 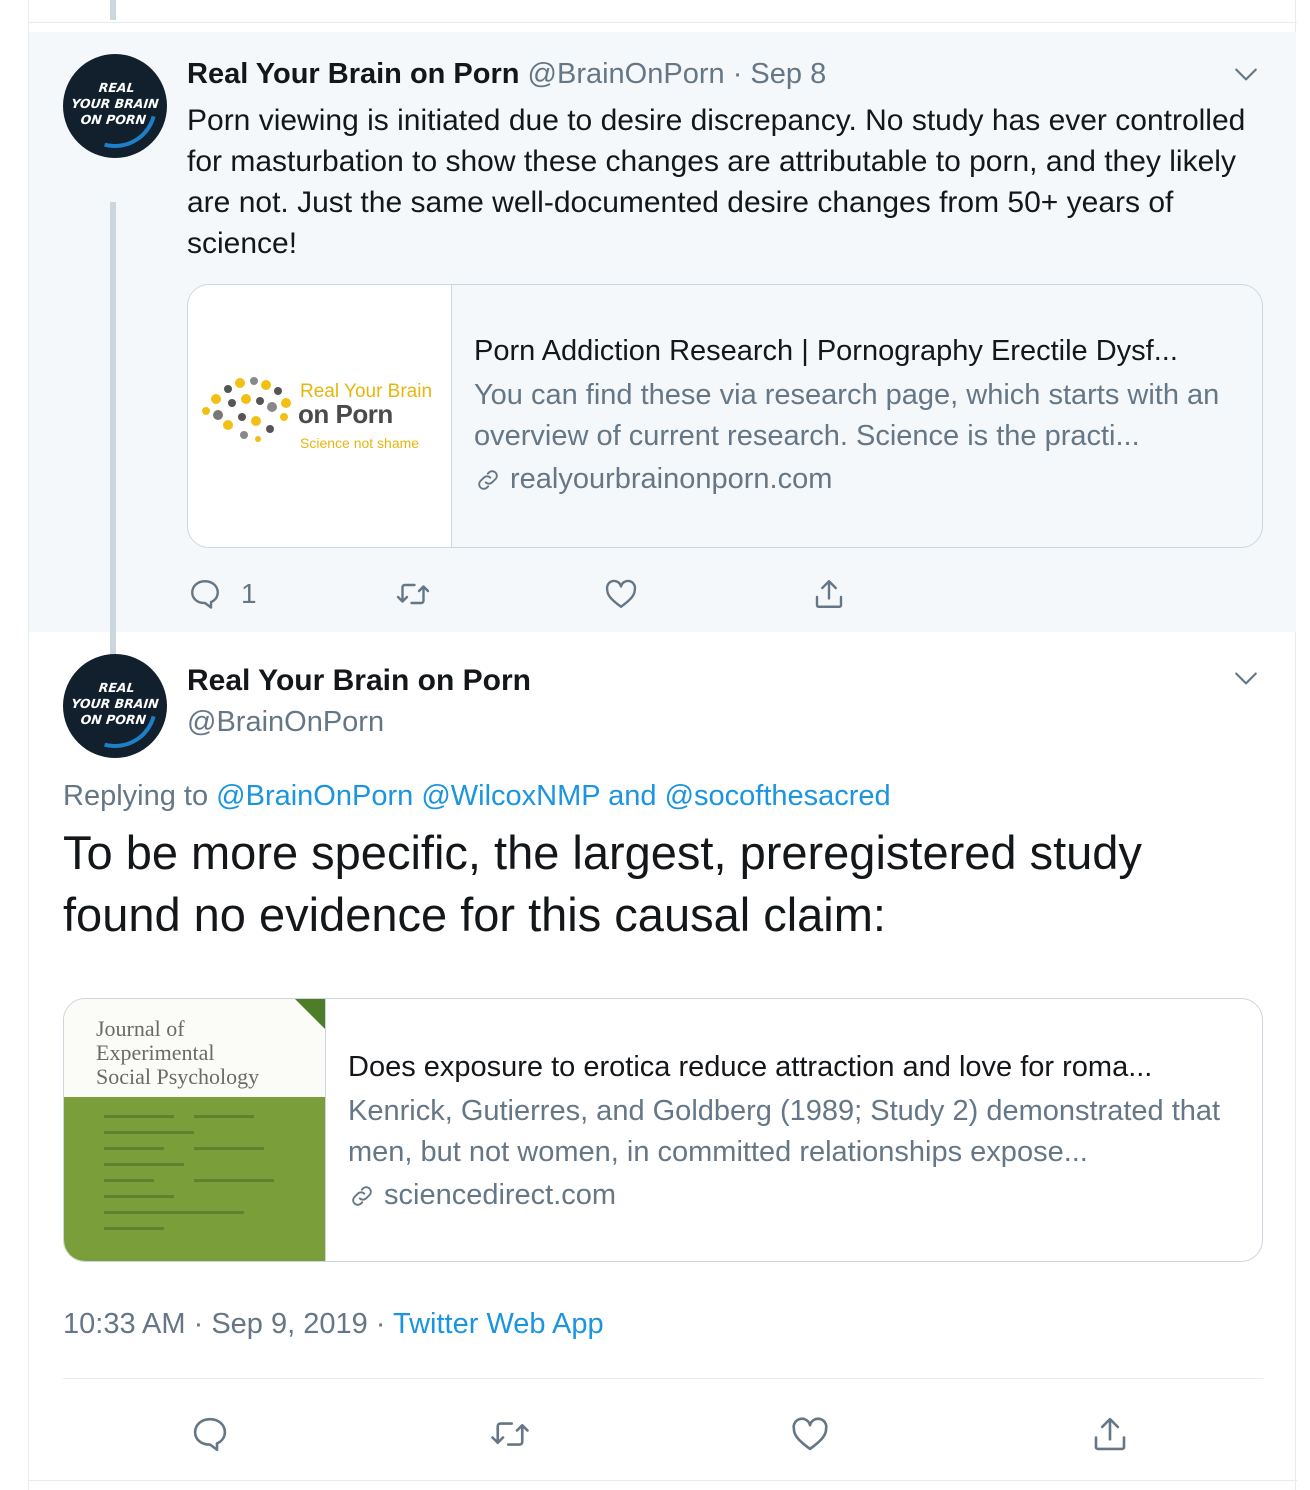 I want to click on tweet-timestamp: 10:33 AM · Sep 9, 2019 · Twitter Web App, so click(x=333, y=1324).